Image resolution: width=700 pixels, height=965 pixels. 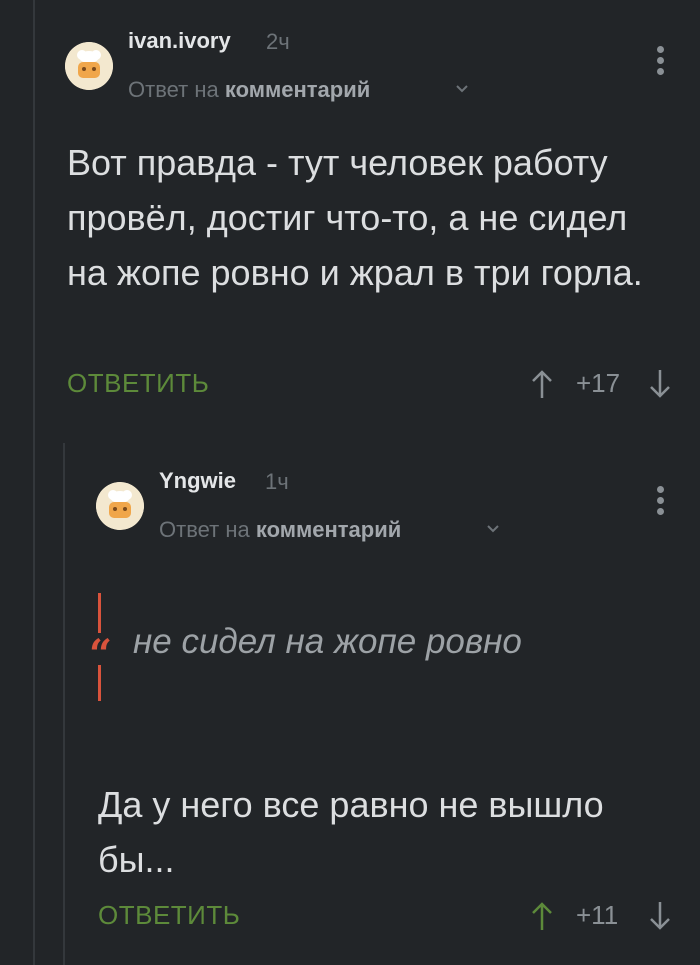 What do you see at coordinates (597, 915) in the screenshot?
I see `vote-score: +11` at bounding box center [597, 915].